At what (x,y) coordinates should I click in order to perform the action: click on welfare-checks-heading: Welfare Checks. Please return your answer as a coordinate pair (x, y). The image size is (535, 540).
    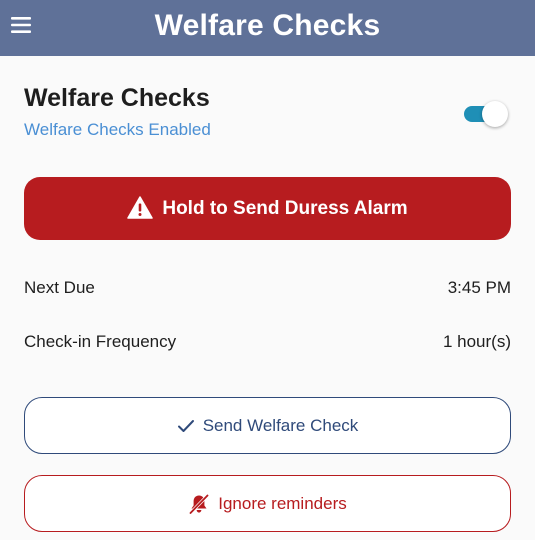
    Looking at the image, I should click on (117, 98).